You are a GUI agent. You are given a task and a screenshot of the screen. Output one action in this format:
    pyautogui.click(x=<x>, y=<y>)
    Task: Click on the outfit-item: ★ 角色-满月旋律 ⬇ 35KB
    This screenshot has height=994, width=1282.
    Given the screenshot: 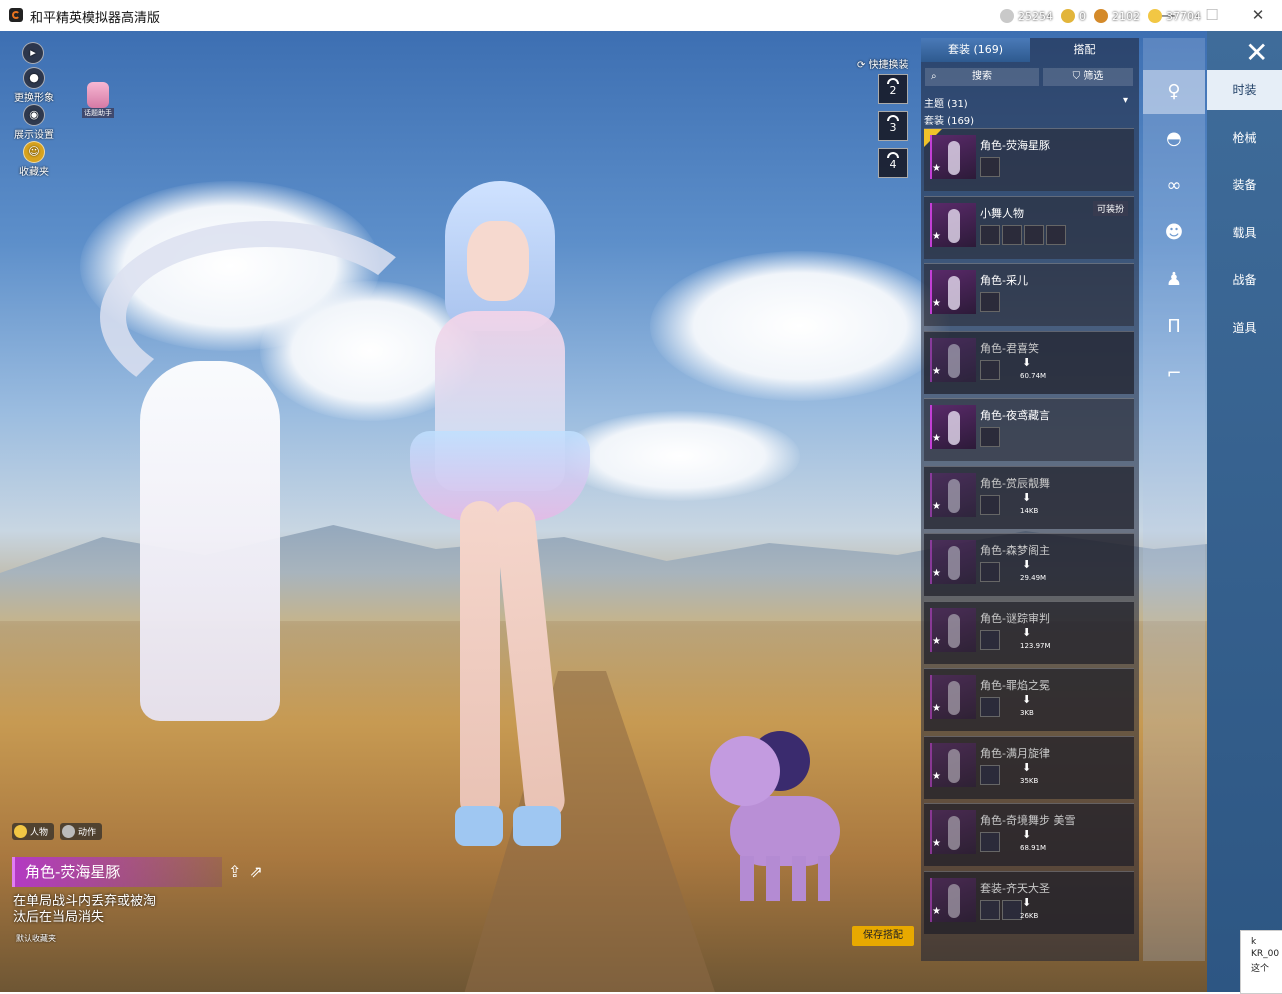 What is the action you would take?
    pyautogui.click(x=1029, y=767)
    